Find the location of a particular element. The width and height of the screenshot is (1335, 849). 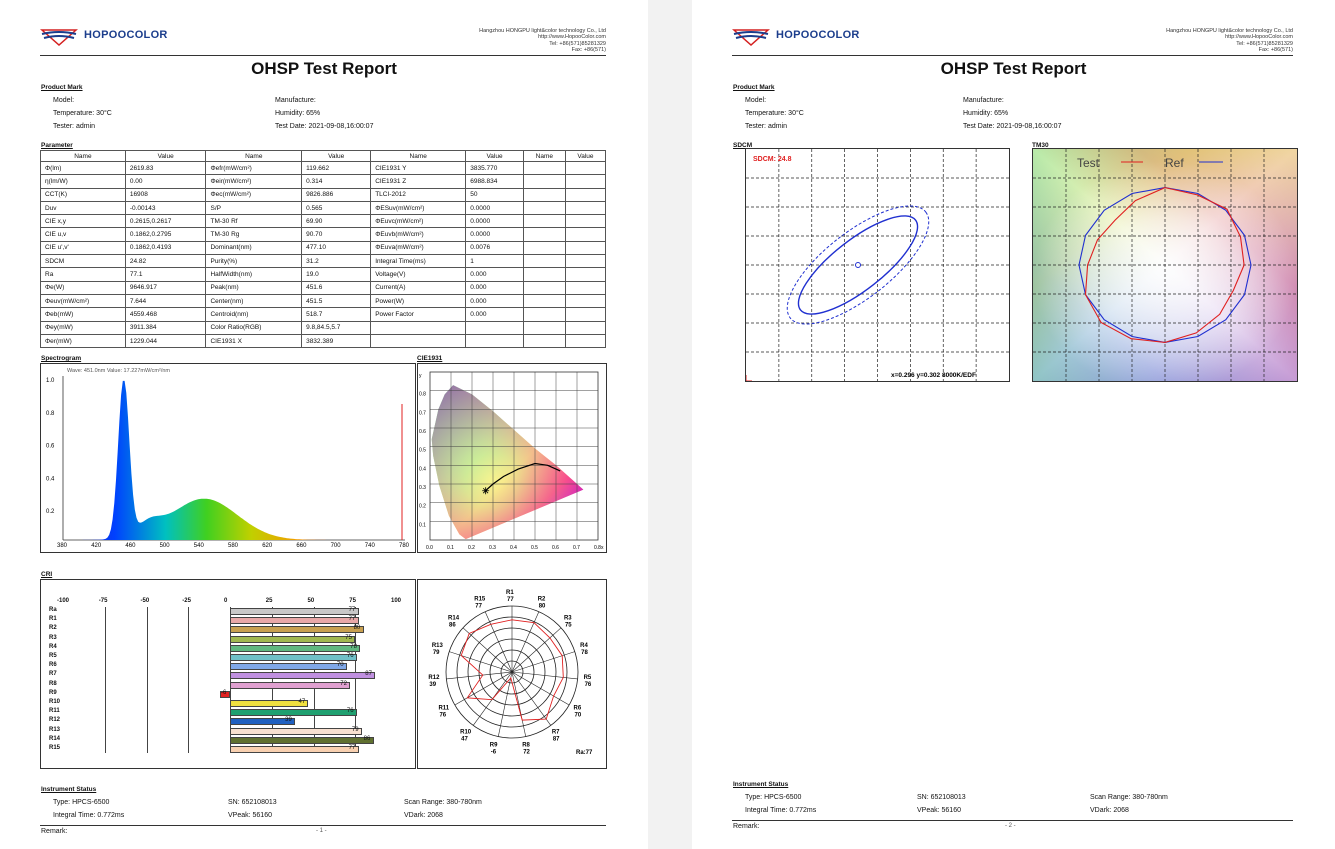

table-cell: 0.1862,0.2795 is located at coordinates (165, 234).